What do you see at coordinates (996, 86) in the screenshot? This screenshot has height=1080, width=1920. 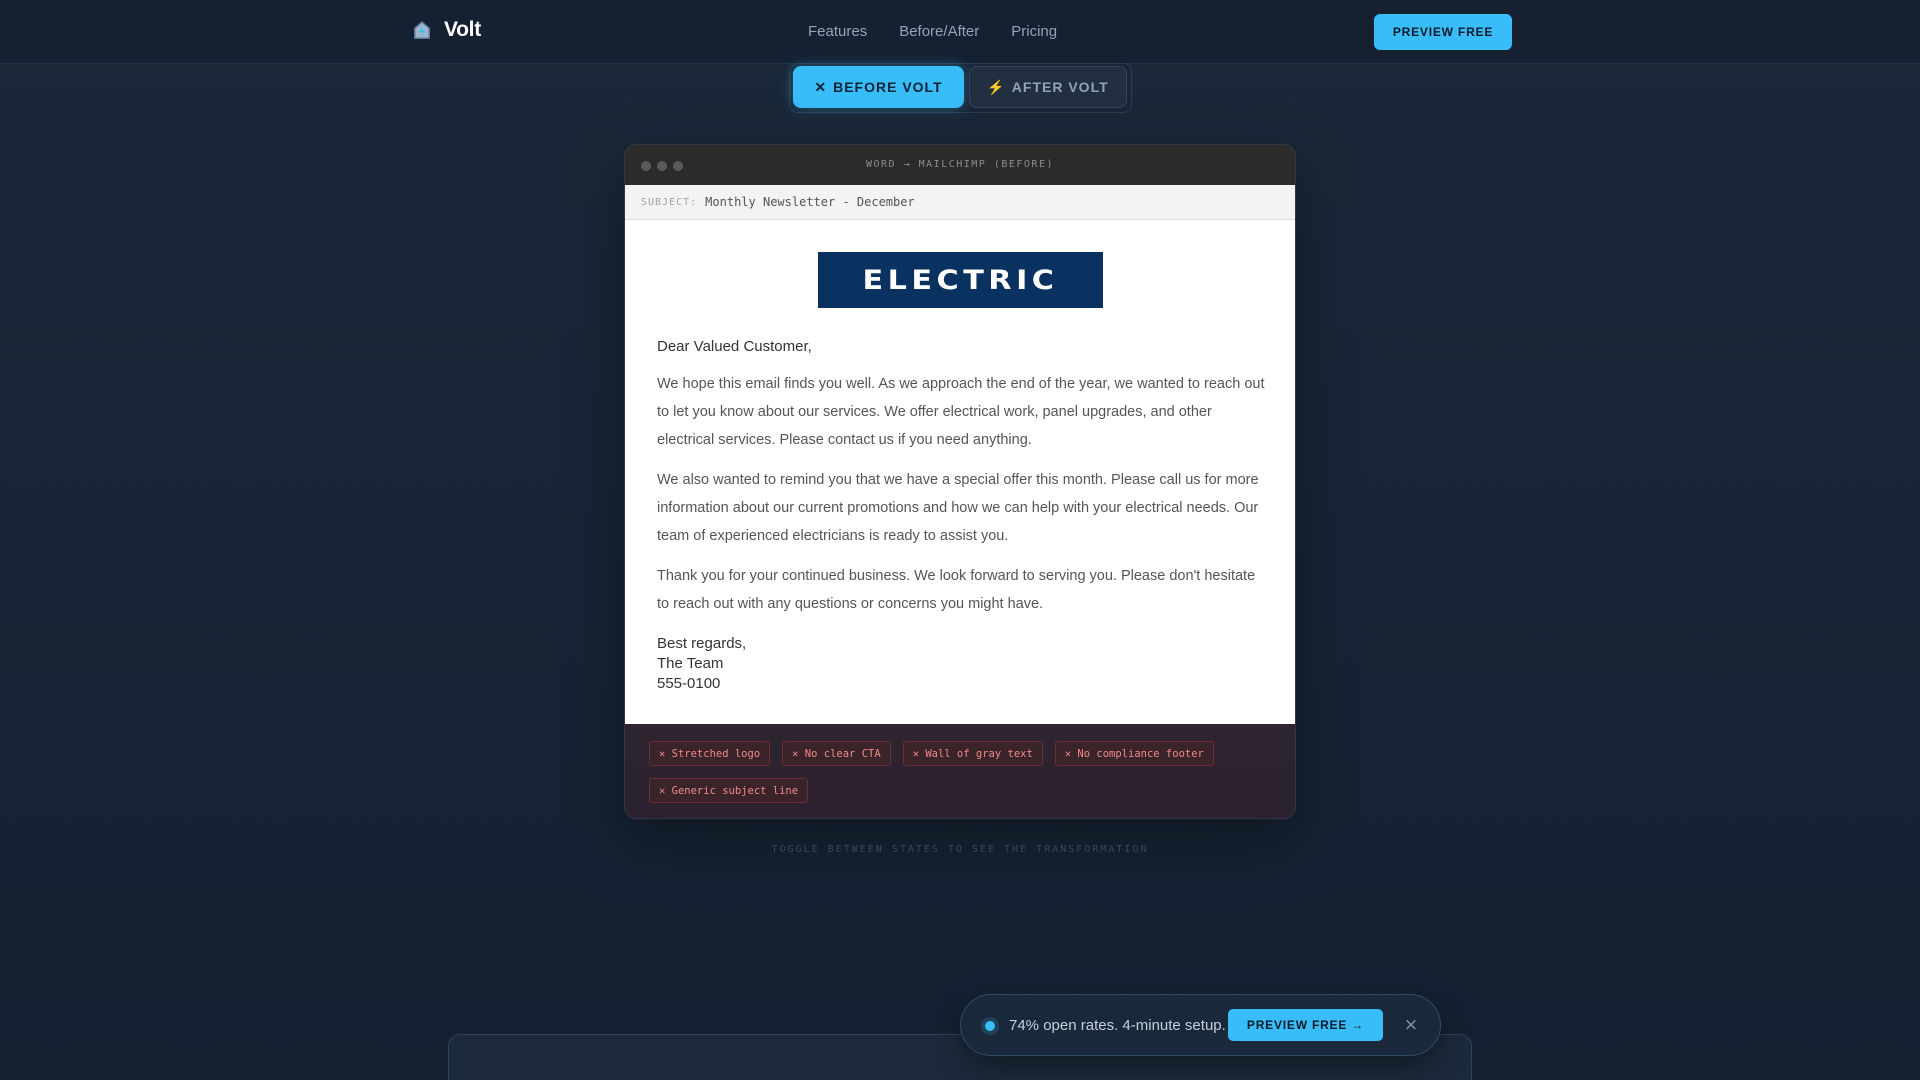 I see `lightning-icon: ⚡` at bounding box center [996, 86].